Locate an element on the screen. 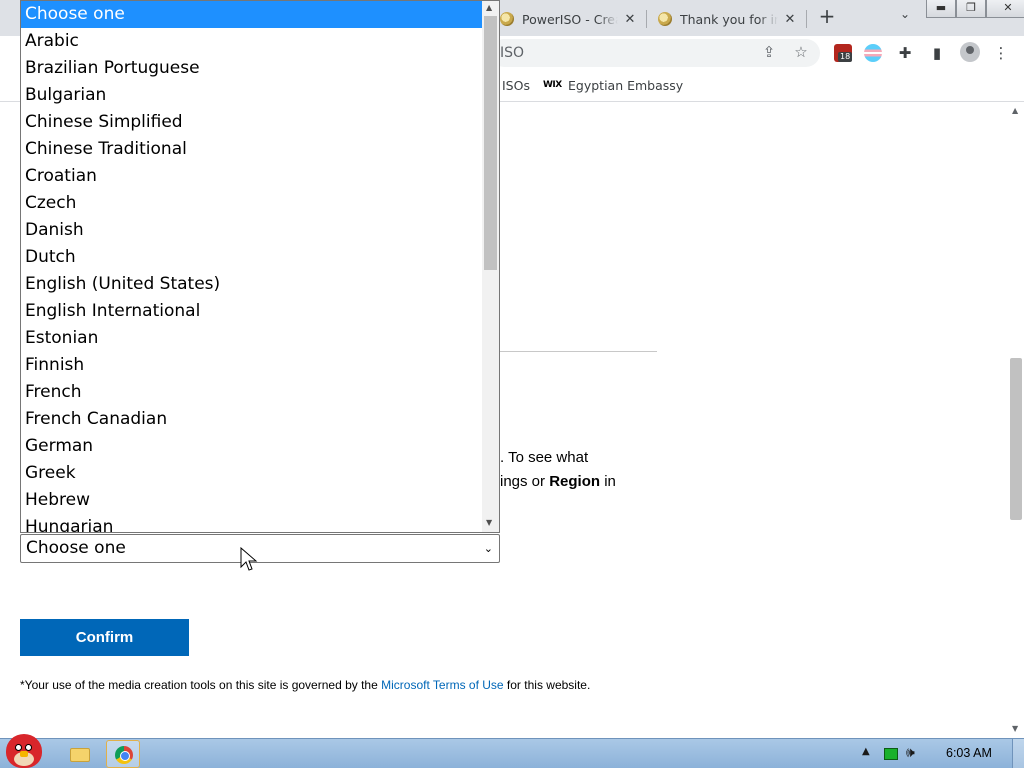 This screenshot has width=1024, height=768. chrome-taskbar-button is located at coordinates (123, 754).